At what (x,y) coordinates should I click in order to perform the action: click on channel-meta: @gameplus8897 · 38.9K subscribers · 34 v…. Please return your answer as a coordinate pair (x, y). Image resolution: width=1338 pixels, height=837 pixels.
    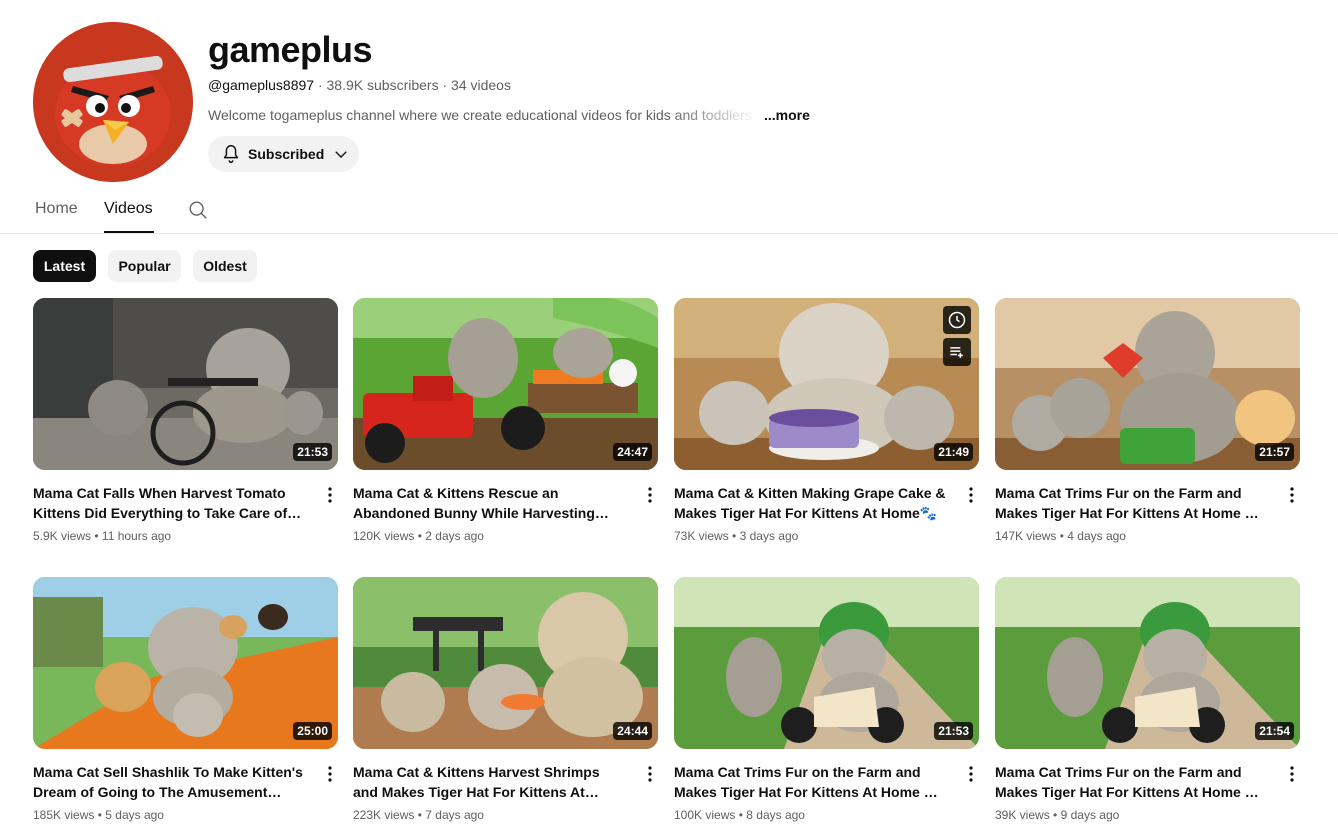
    Looking at the image, I should click on (359, 85).